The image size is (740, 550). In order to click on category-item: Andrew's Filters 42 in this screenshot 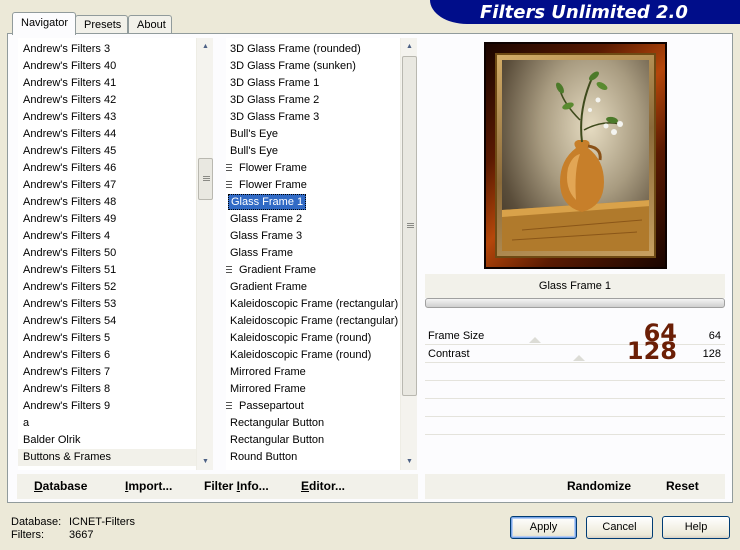, I will do `click(107, 100)`.